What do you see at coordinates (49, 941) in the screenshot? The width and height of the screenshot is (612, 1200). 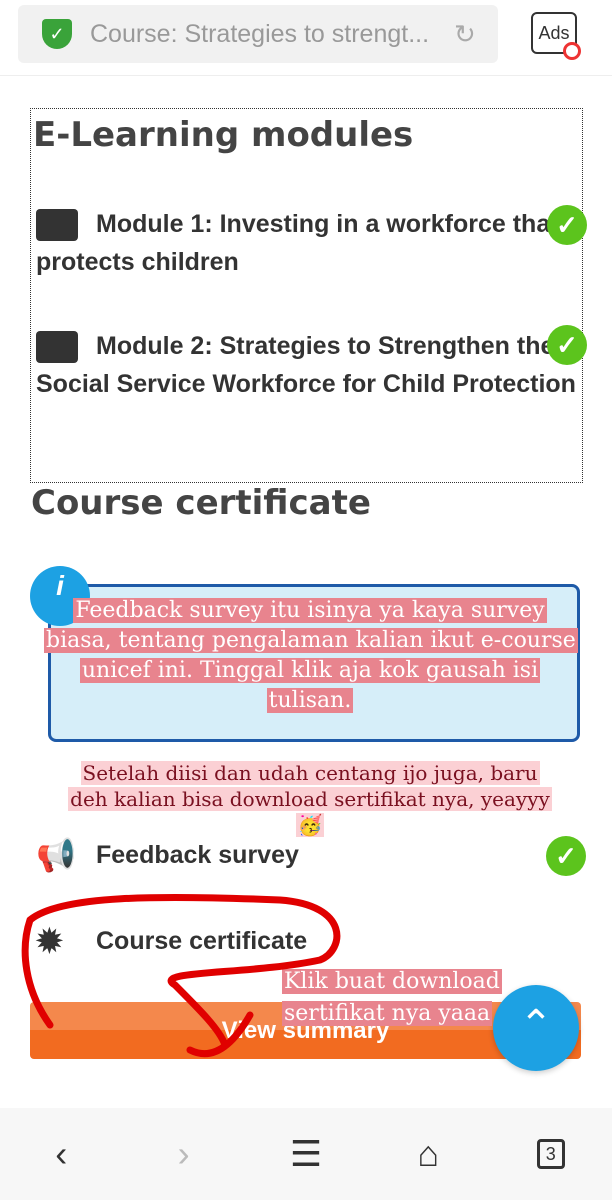 I see `badge-icon: ✹` at bounding box center [49, 941].